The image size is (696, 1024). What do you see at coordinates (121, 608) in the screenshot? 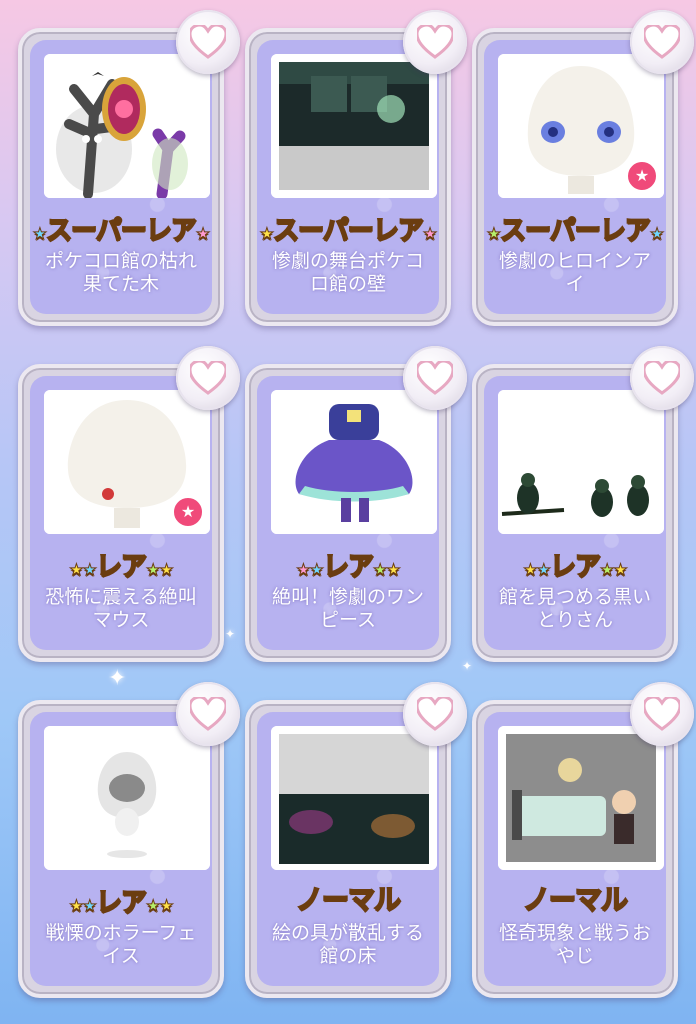
I see `item-name: 恐怖に震える絶叫マウス` at bounding box center [121, 608].